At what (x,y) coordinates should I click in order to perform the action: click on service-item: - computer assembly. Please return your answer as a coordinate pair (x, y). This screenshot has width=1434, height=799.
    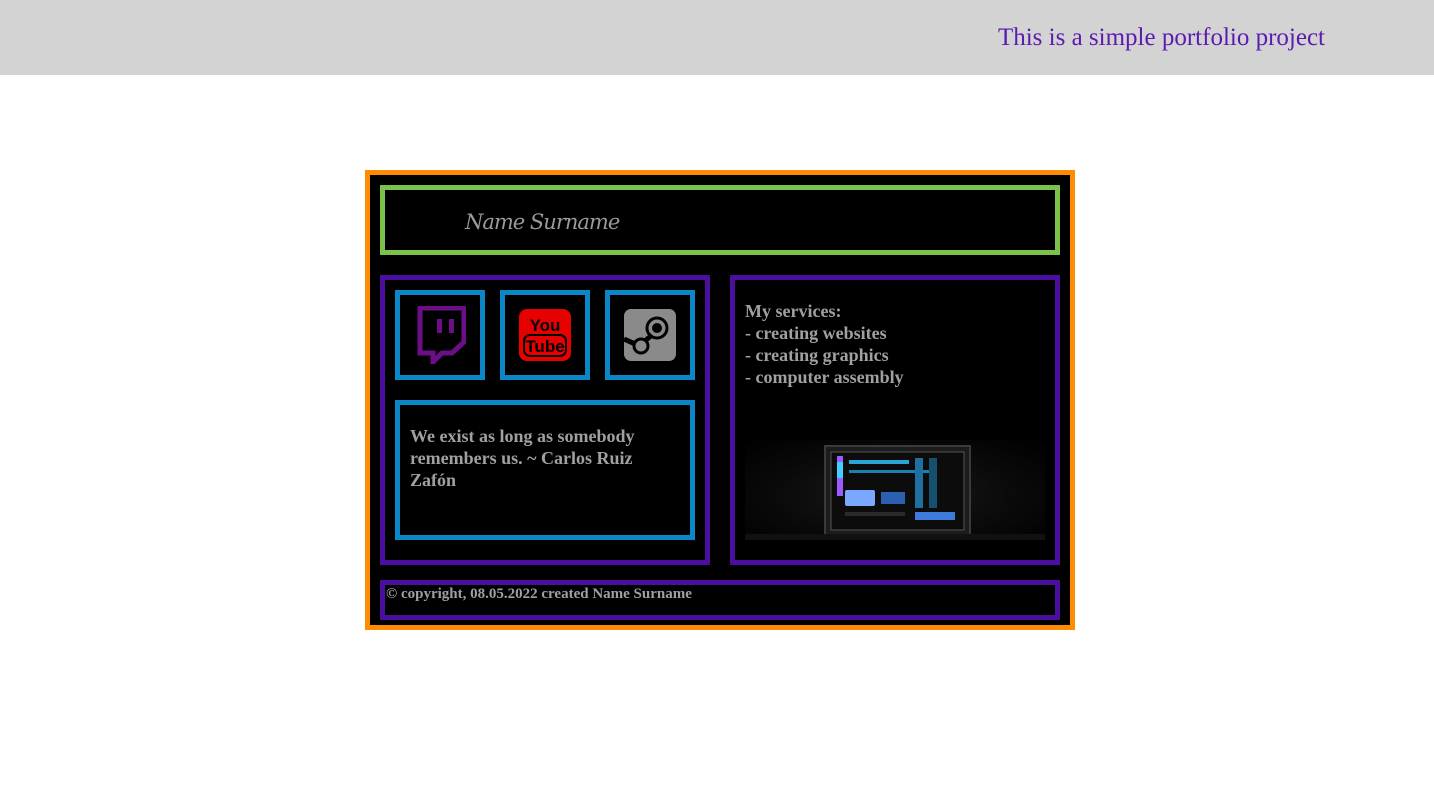
    Looking at the image, I should click on (824, 377).